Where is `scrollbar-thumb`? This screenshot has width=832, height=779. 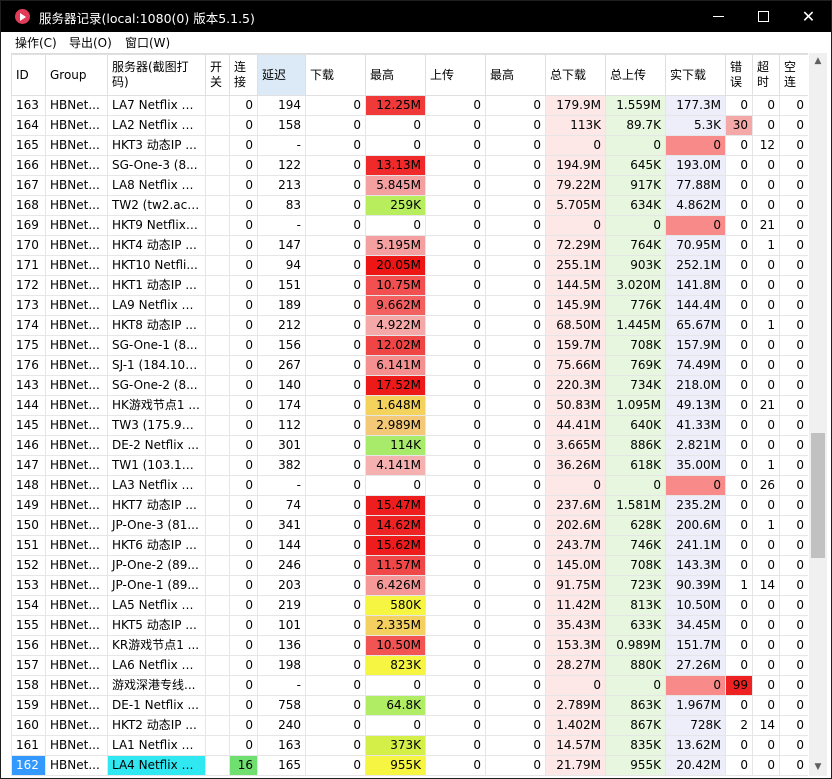
scrollbar-thumb is located at coordinates (818, 495).